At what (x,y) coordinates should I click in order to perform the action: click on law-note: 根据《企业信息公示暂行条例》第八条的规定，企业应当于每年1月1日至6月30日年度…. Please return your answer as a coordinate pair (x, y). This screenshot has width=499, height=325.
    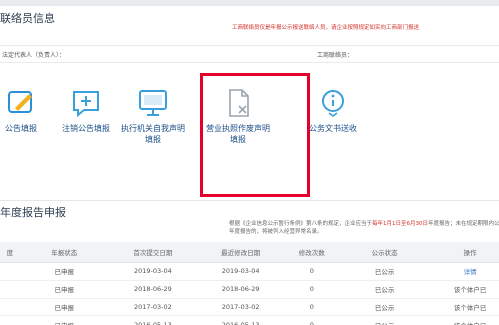
    Looking at the image, I should click on (364, 228).